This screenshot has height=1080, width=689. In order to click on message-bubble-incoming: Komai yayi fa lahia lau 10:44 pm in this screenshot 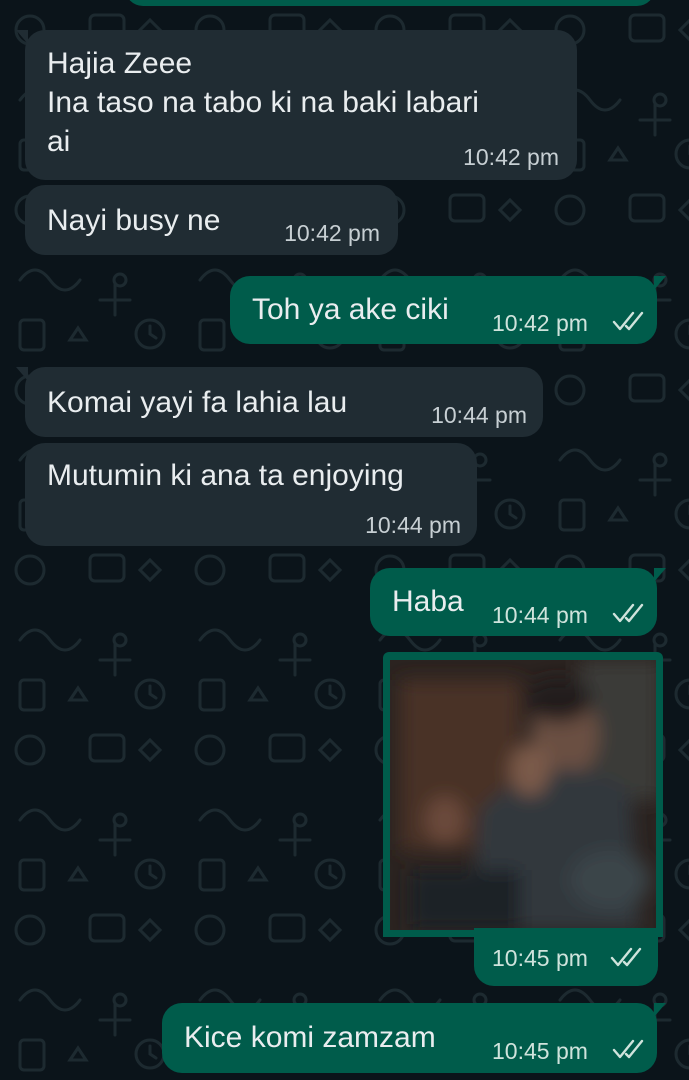, I will do `click(279, 402)`.